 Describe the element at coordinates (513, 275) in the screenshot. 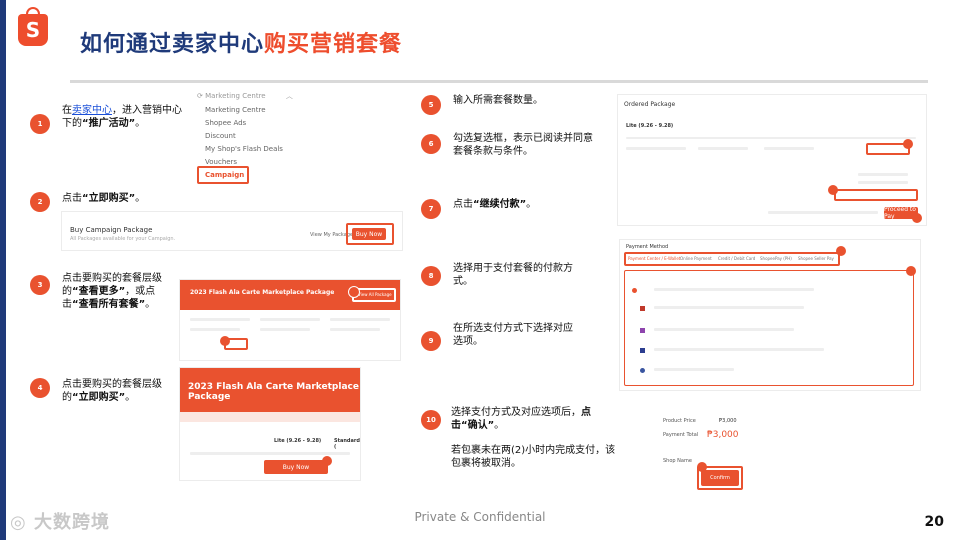

I see `step-8-text: 选择用于支付套餐的付款方式。` at that location.